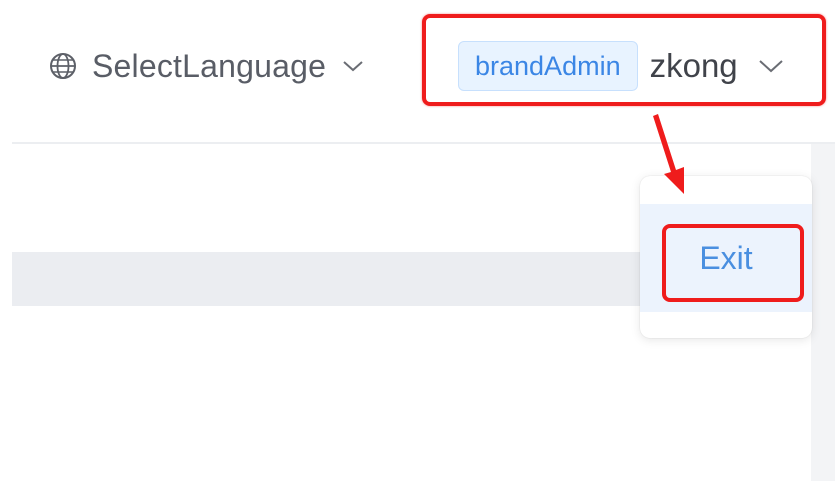 Image resolution: width=835 pixels, height=481 pixels. What do you see at coordinates (624, 60) in the screenshot?
I see `annotation-box-user` at bounding box center [624, 60].